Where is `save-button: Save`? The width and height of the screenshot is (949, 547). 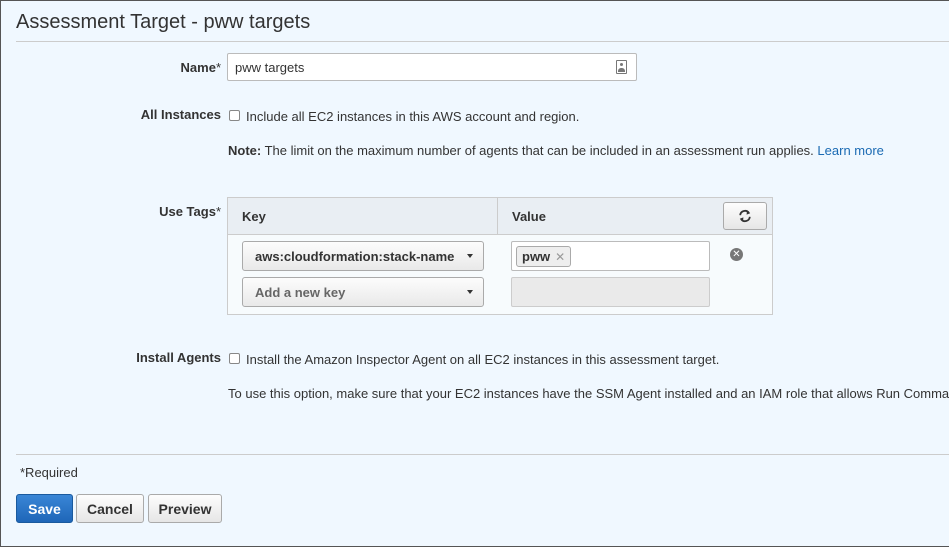 save-button: Save is located at coordinates (44, 508).